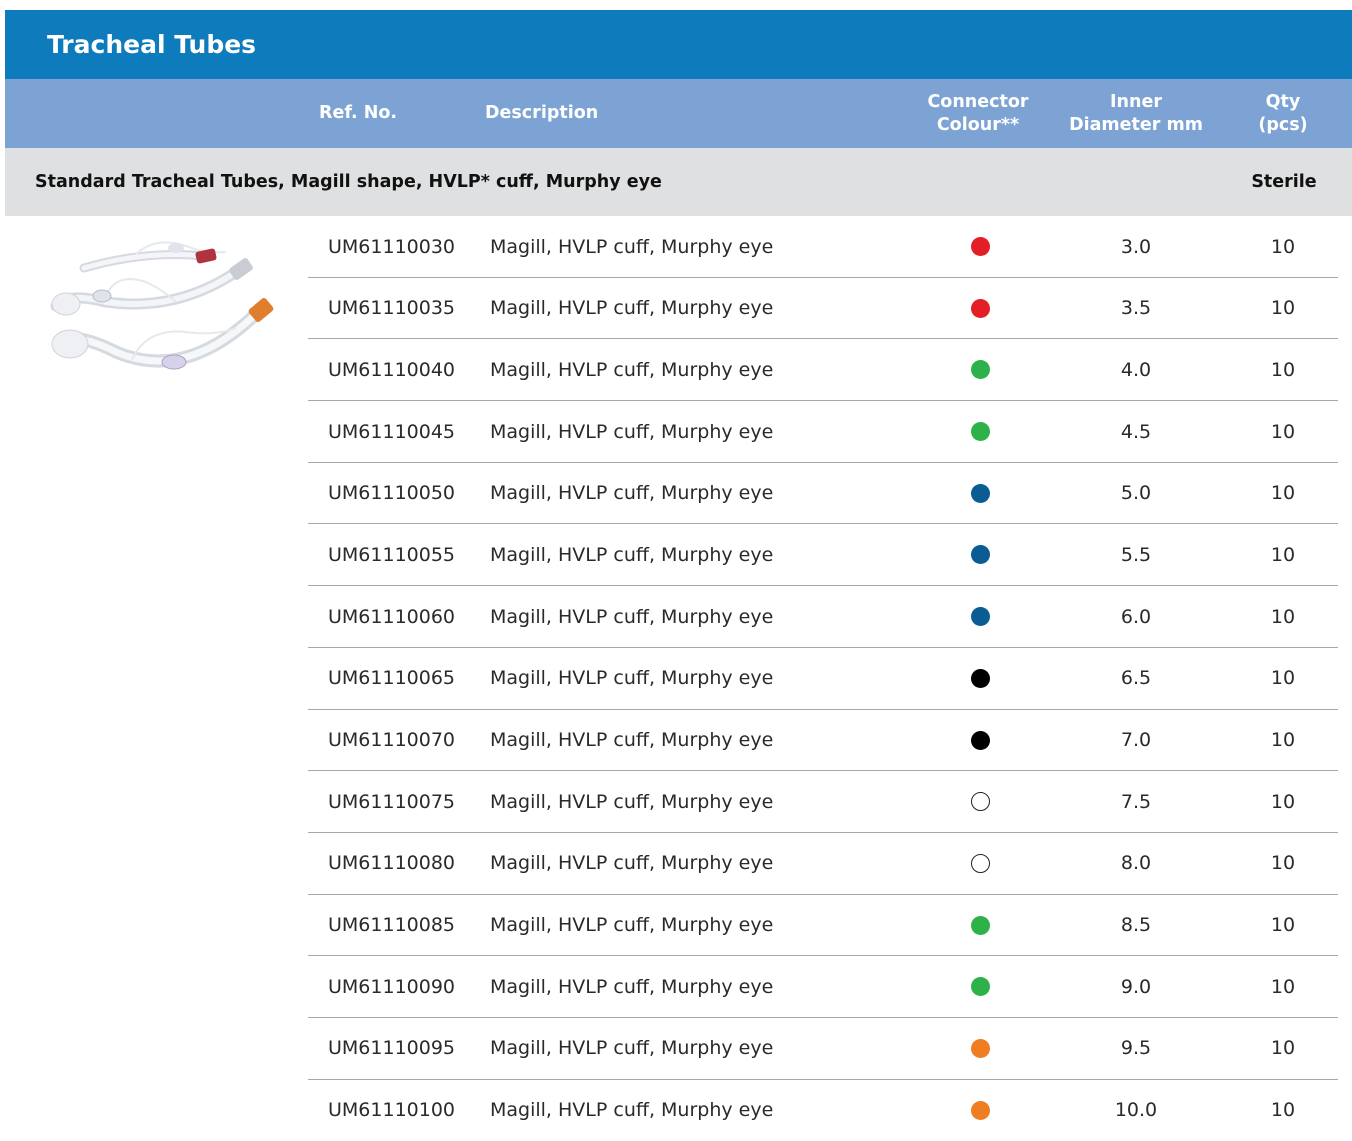 This screenshot has width=1352, height=1141. I want to click on page-title-text: Tracheal Tubes, so click(152, 44).